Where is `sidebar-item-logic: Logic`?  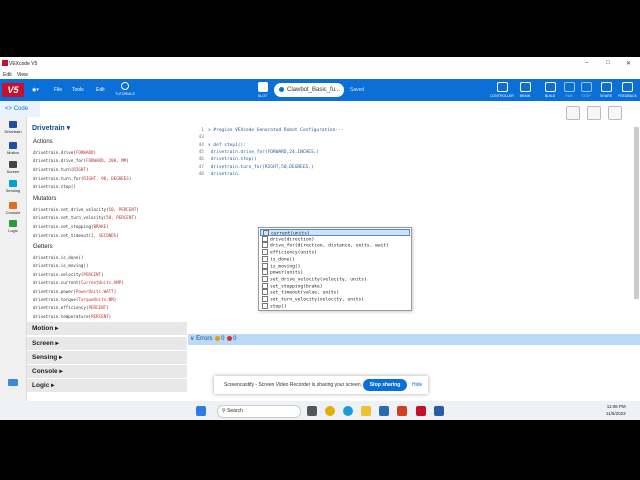
sidebar-item-logic: Logic is located at coordinates (13, 226).